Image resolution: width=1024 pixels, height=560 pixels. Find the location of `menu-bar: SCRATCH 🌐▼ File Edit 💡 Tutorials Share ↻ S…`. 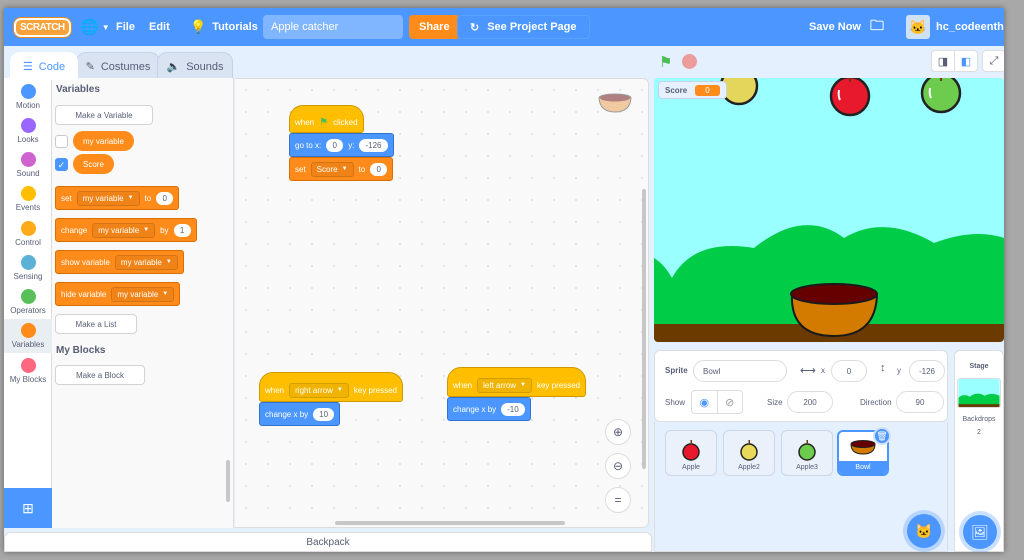

menu-bar: SCRATCH 🌐▼ File Edit 💡 Tutorials Share ↻ S… is located at coordinates (504, 27).